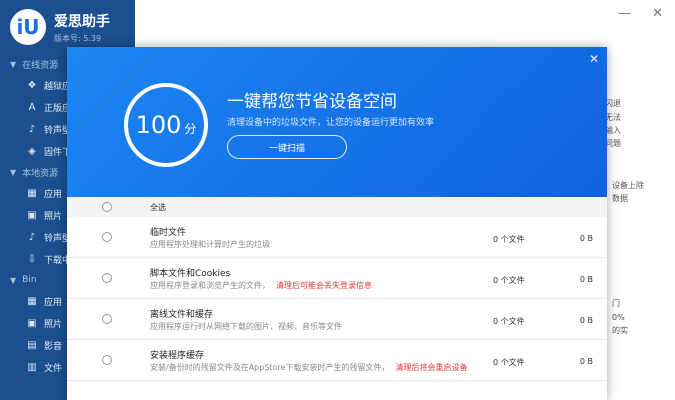 The image size is (675, 400). What do you see at coordinates (618, 317) in the screenshot?
I see `background-text: 0%` at bounding box center [618, 317].